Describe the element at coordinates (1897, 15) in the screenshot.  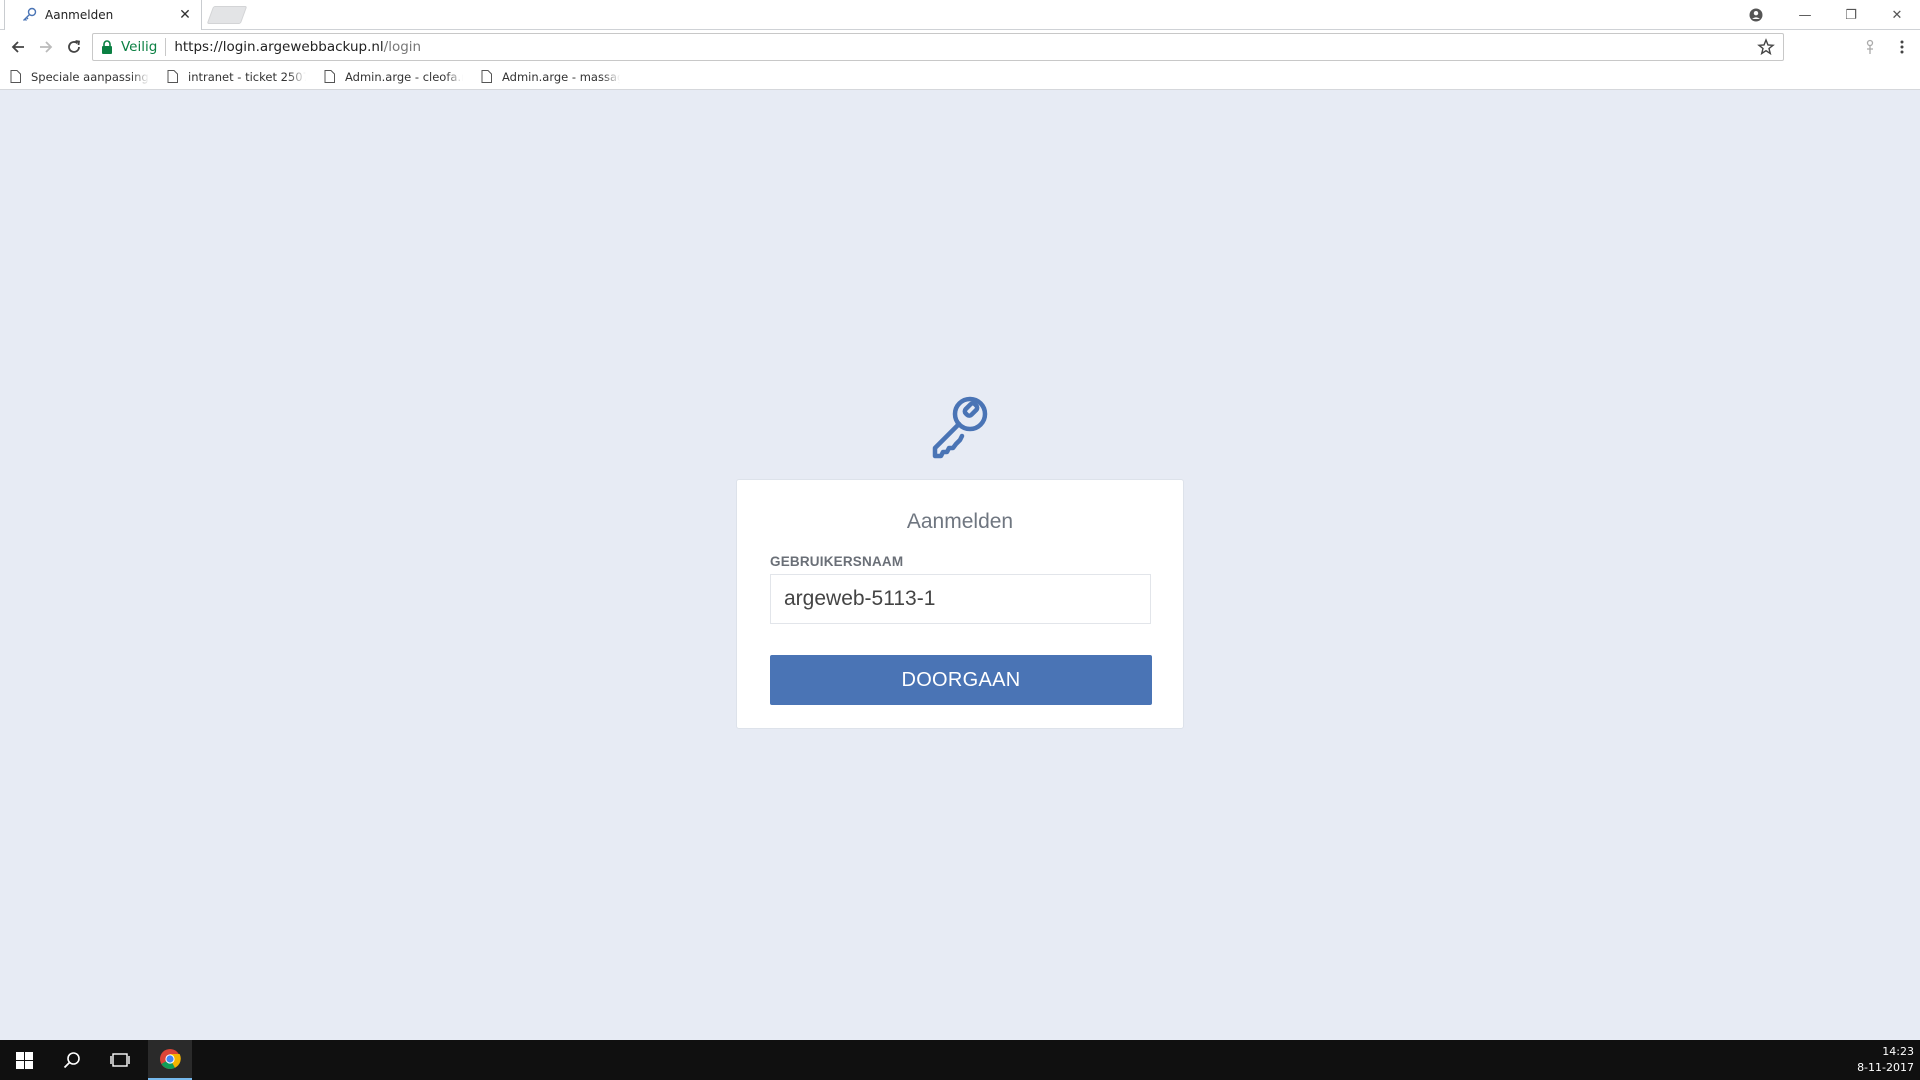
I see `close-window-button: ✕` at that location.